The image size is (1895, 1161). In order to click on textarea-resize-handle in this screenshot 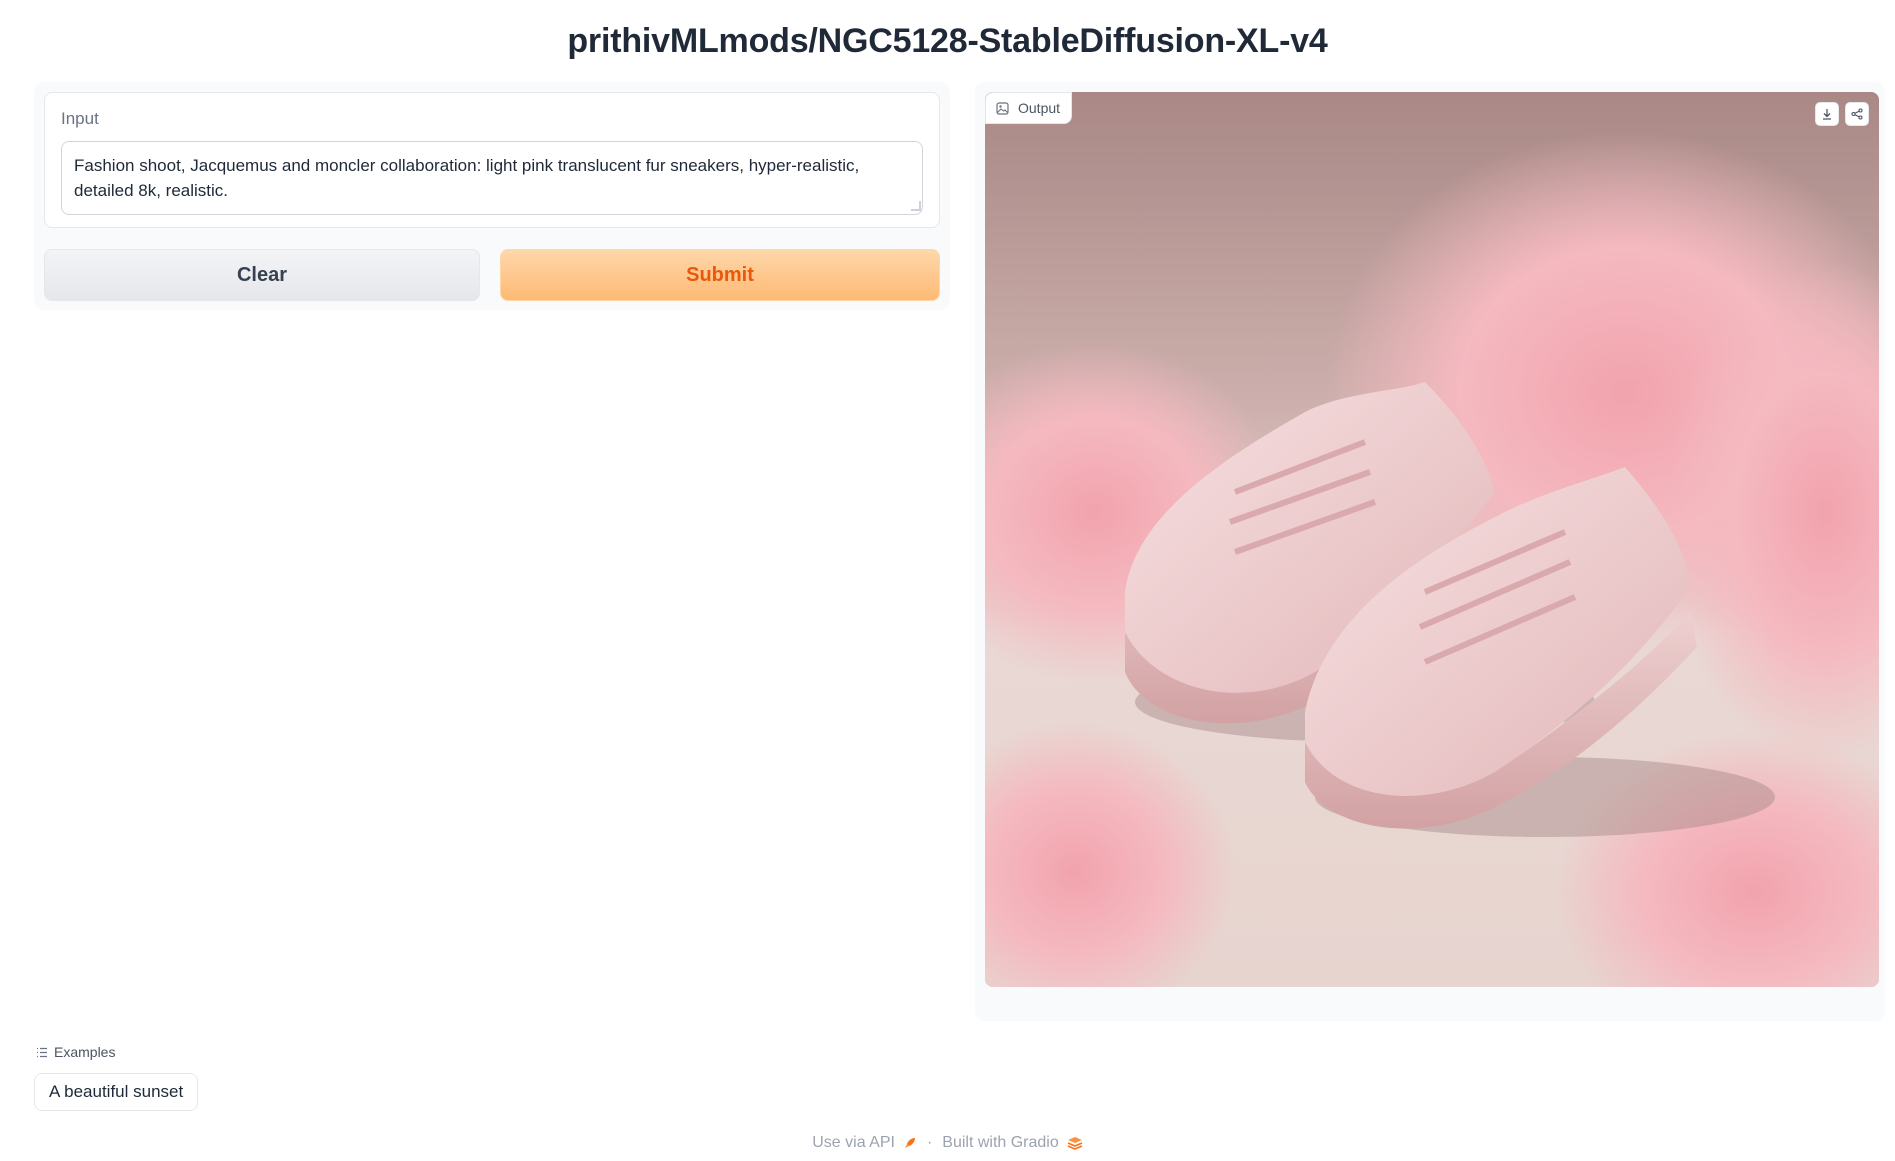, I will do `click(916, 206)`.